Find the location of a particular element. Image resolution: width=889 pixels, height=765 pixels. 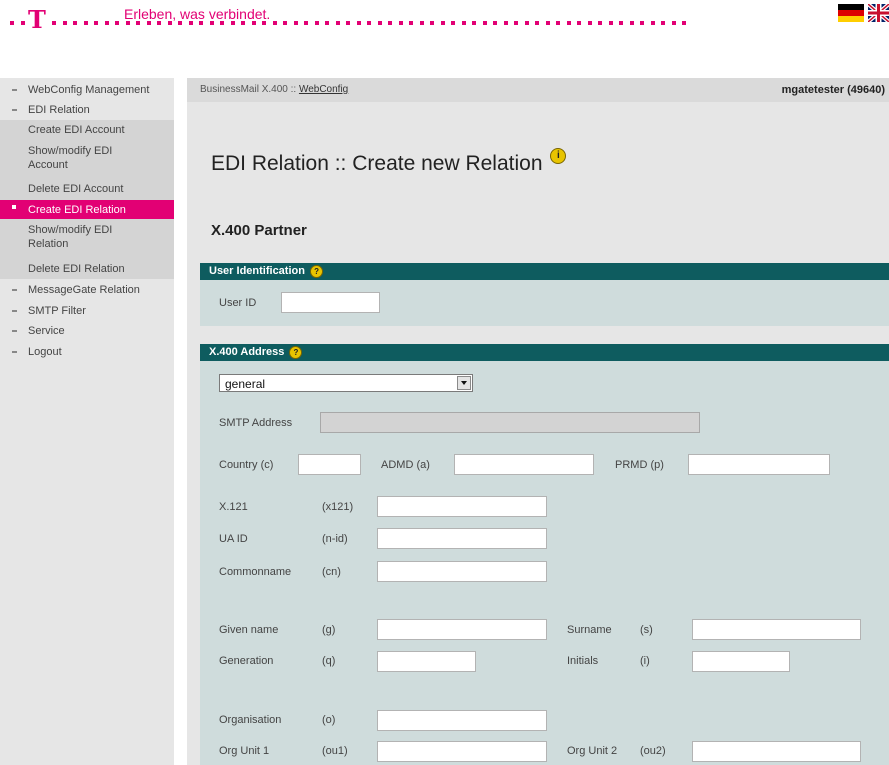

org-unit-1-input is located at coordinates (462, 751).